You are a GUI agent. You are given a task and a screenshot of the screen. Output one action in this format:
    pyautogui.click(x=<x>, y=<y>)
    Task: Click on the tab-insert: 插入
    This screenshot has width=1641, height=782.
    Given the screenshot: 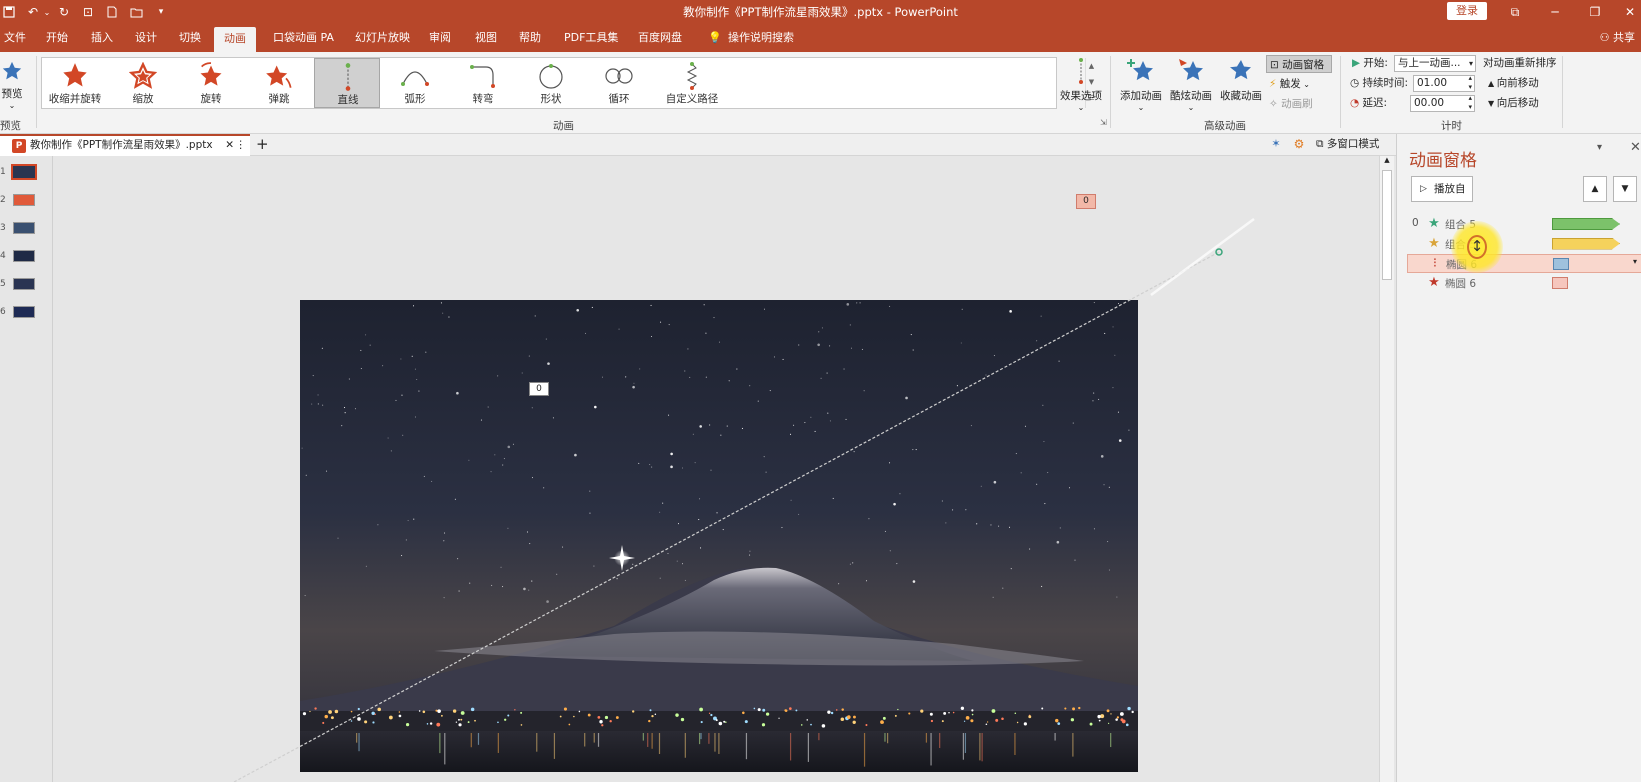 What is the action you would take?
    pyautogui.click(x=102, y=38)
    